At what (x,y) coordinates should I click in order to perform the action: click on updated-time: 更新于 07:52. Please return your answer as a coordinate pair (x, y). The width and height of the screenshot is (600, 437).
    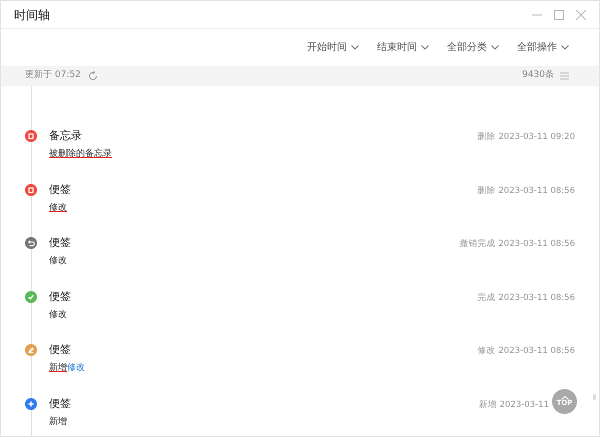
    Looking at the image, I should click on (53, 75).